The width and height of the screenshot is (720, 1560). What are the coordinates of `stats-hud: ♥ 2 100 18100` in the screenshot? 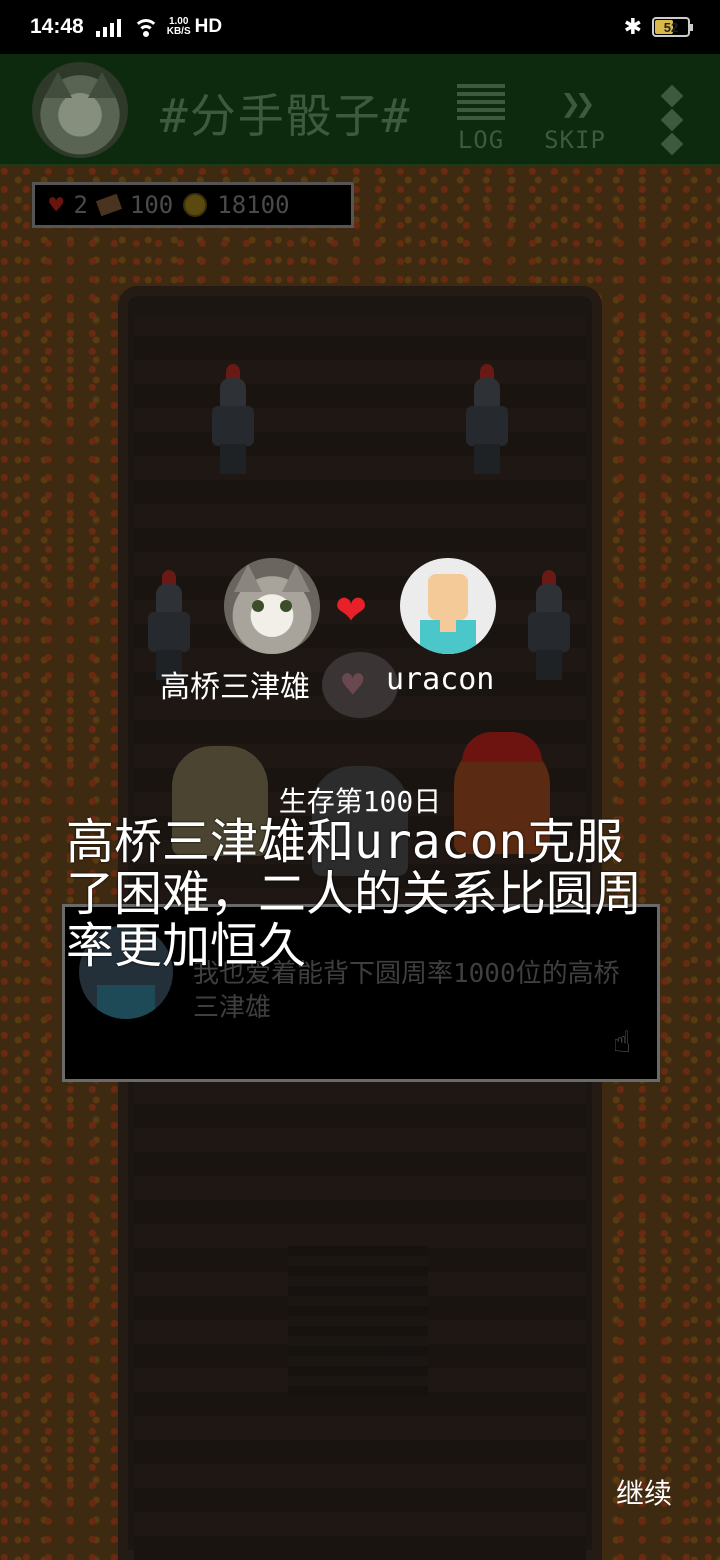 It's located at (193, 205).